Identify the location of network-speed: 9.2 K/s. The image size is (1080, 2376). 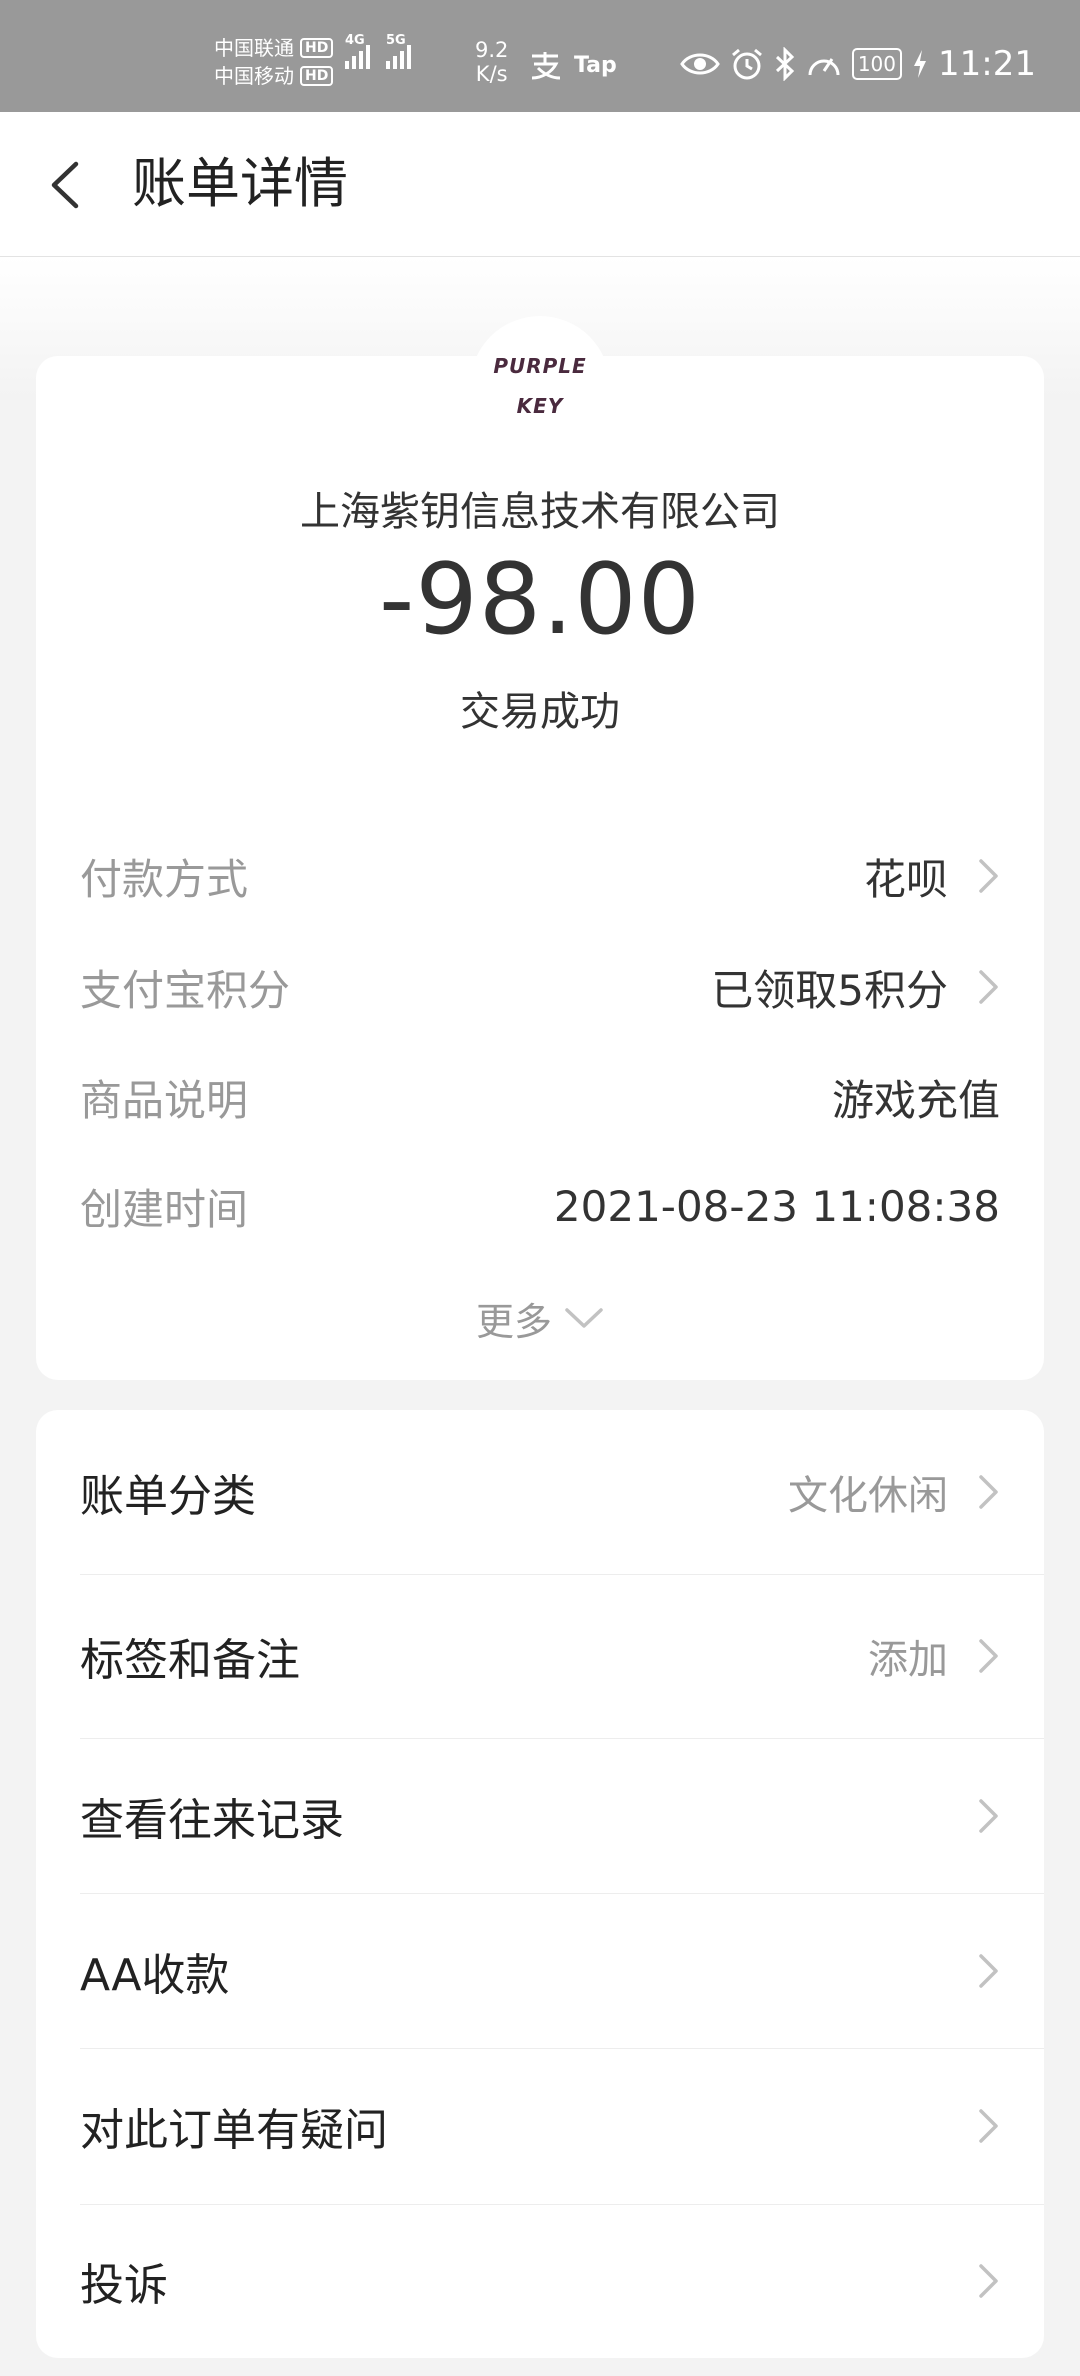
(491, 62).